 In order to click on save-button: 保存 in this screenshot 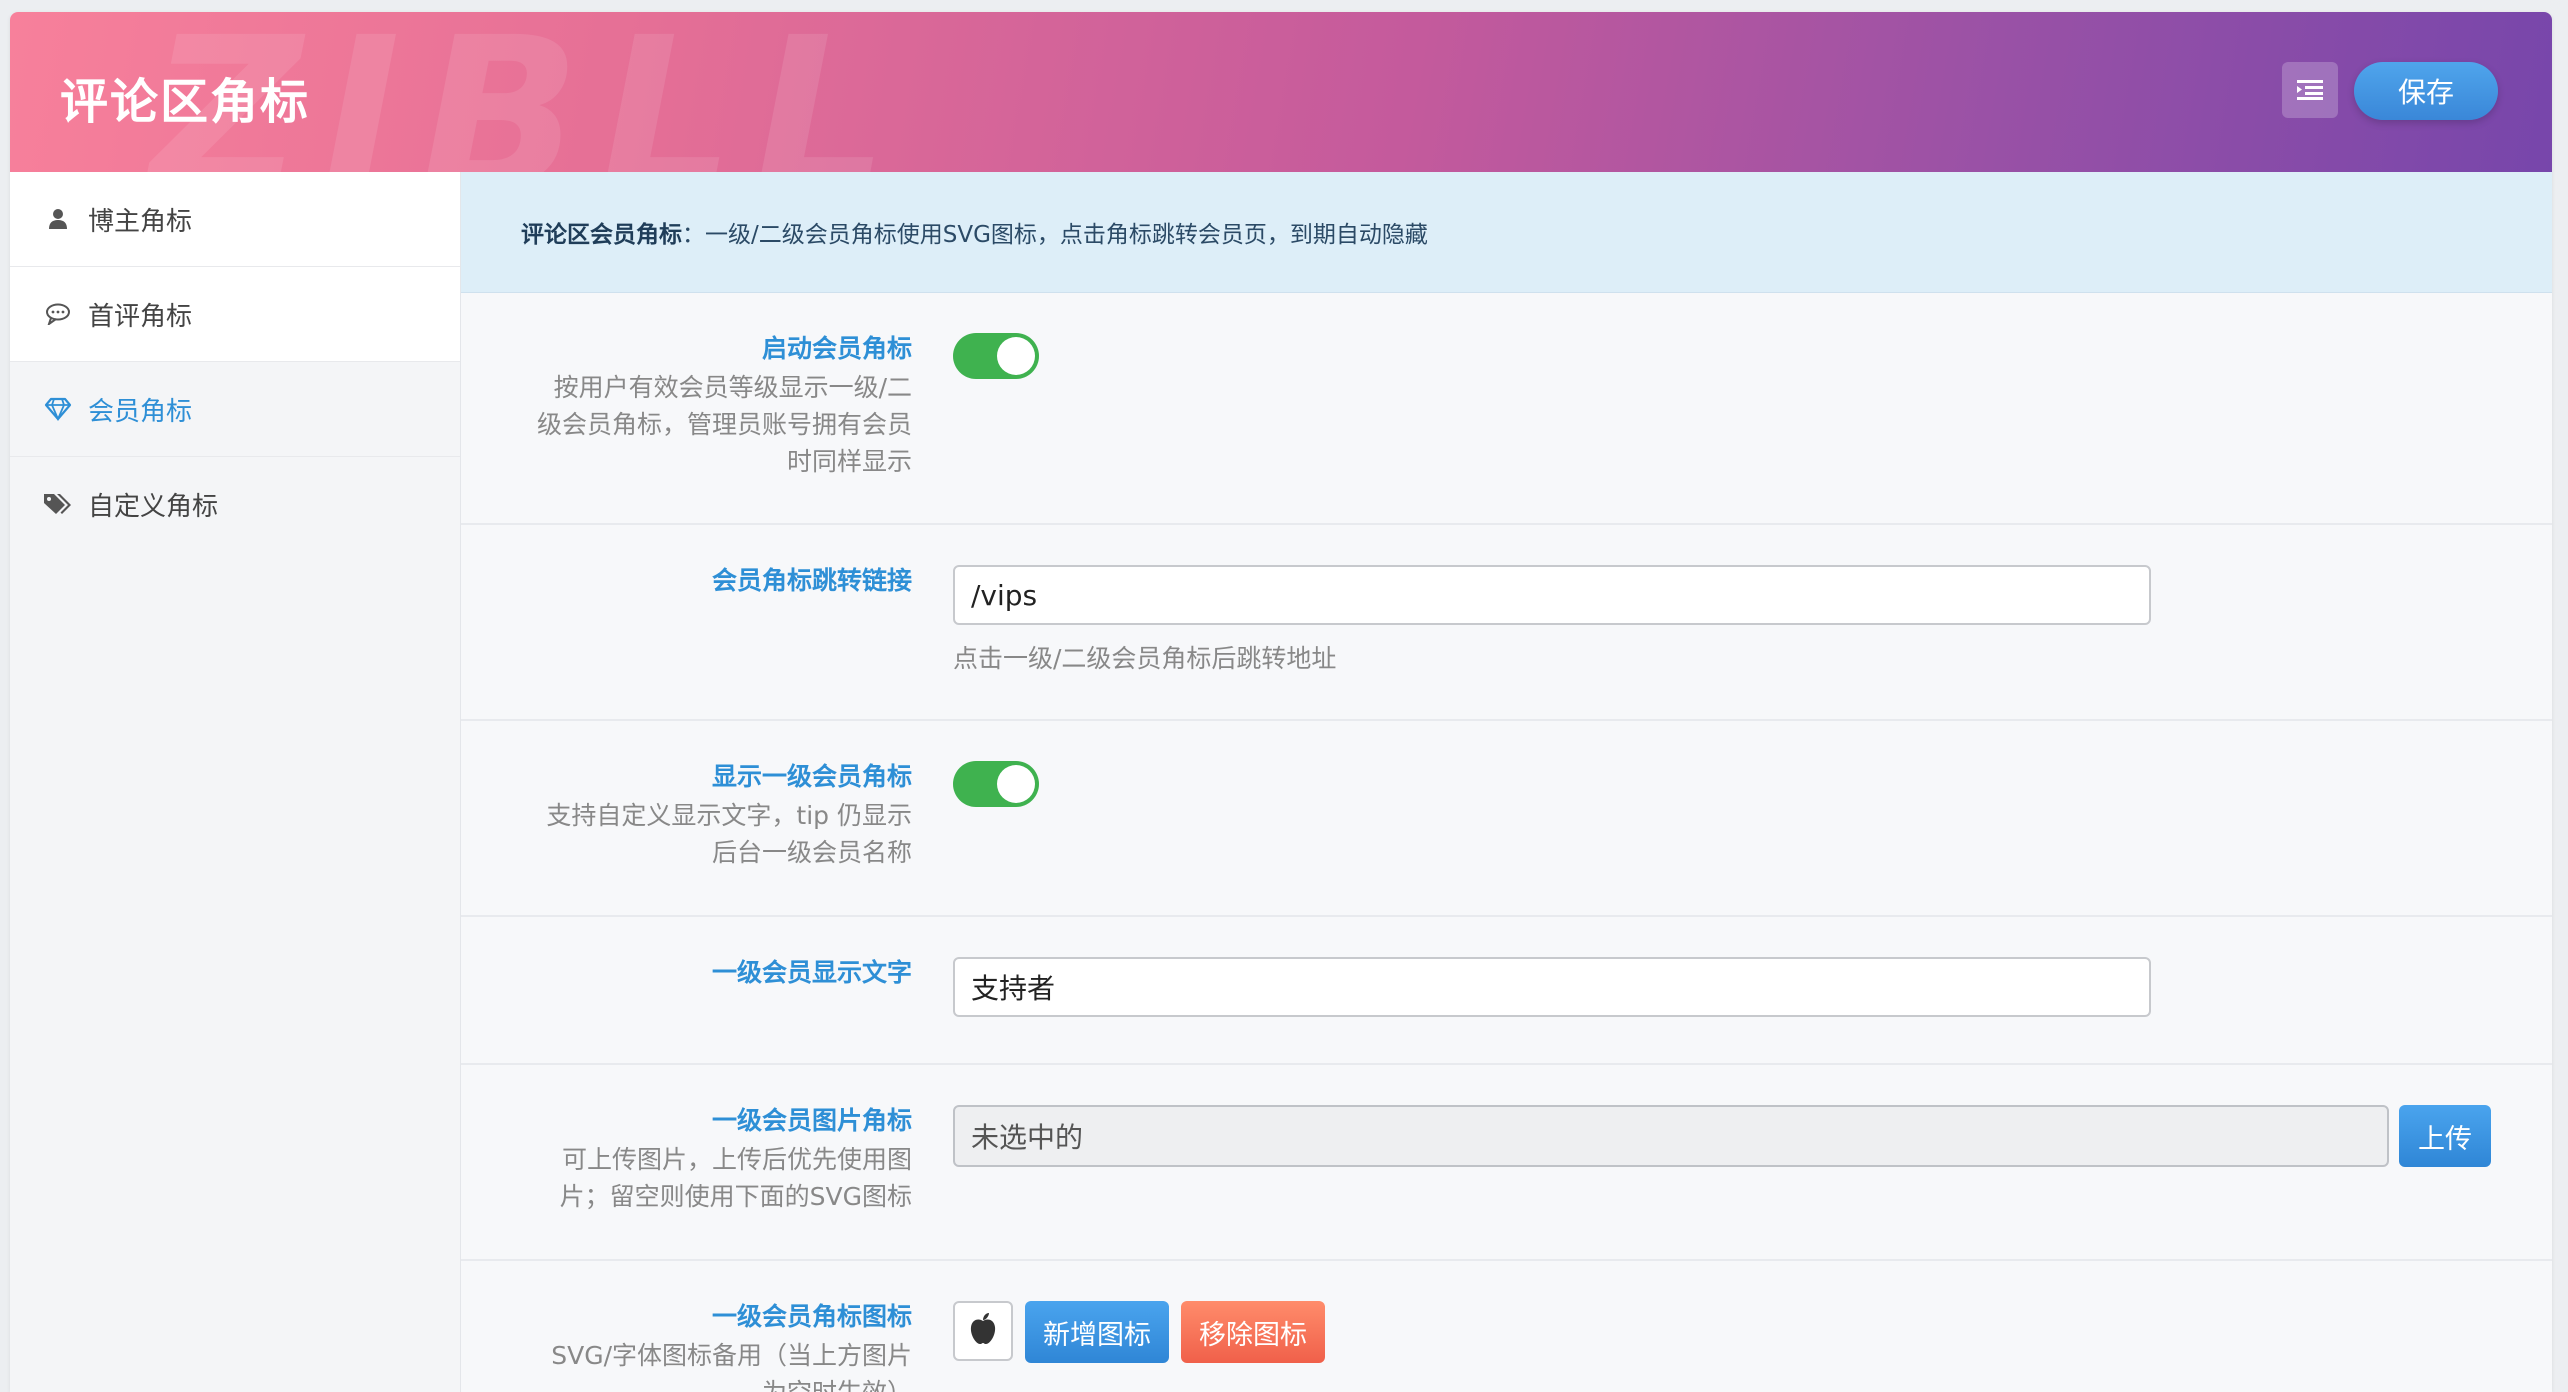, I will do `click(2426, 91)`.